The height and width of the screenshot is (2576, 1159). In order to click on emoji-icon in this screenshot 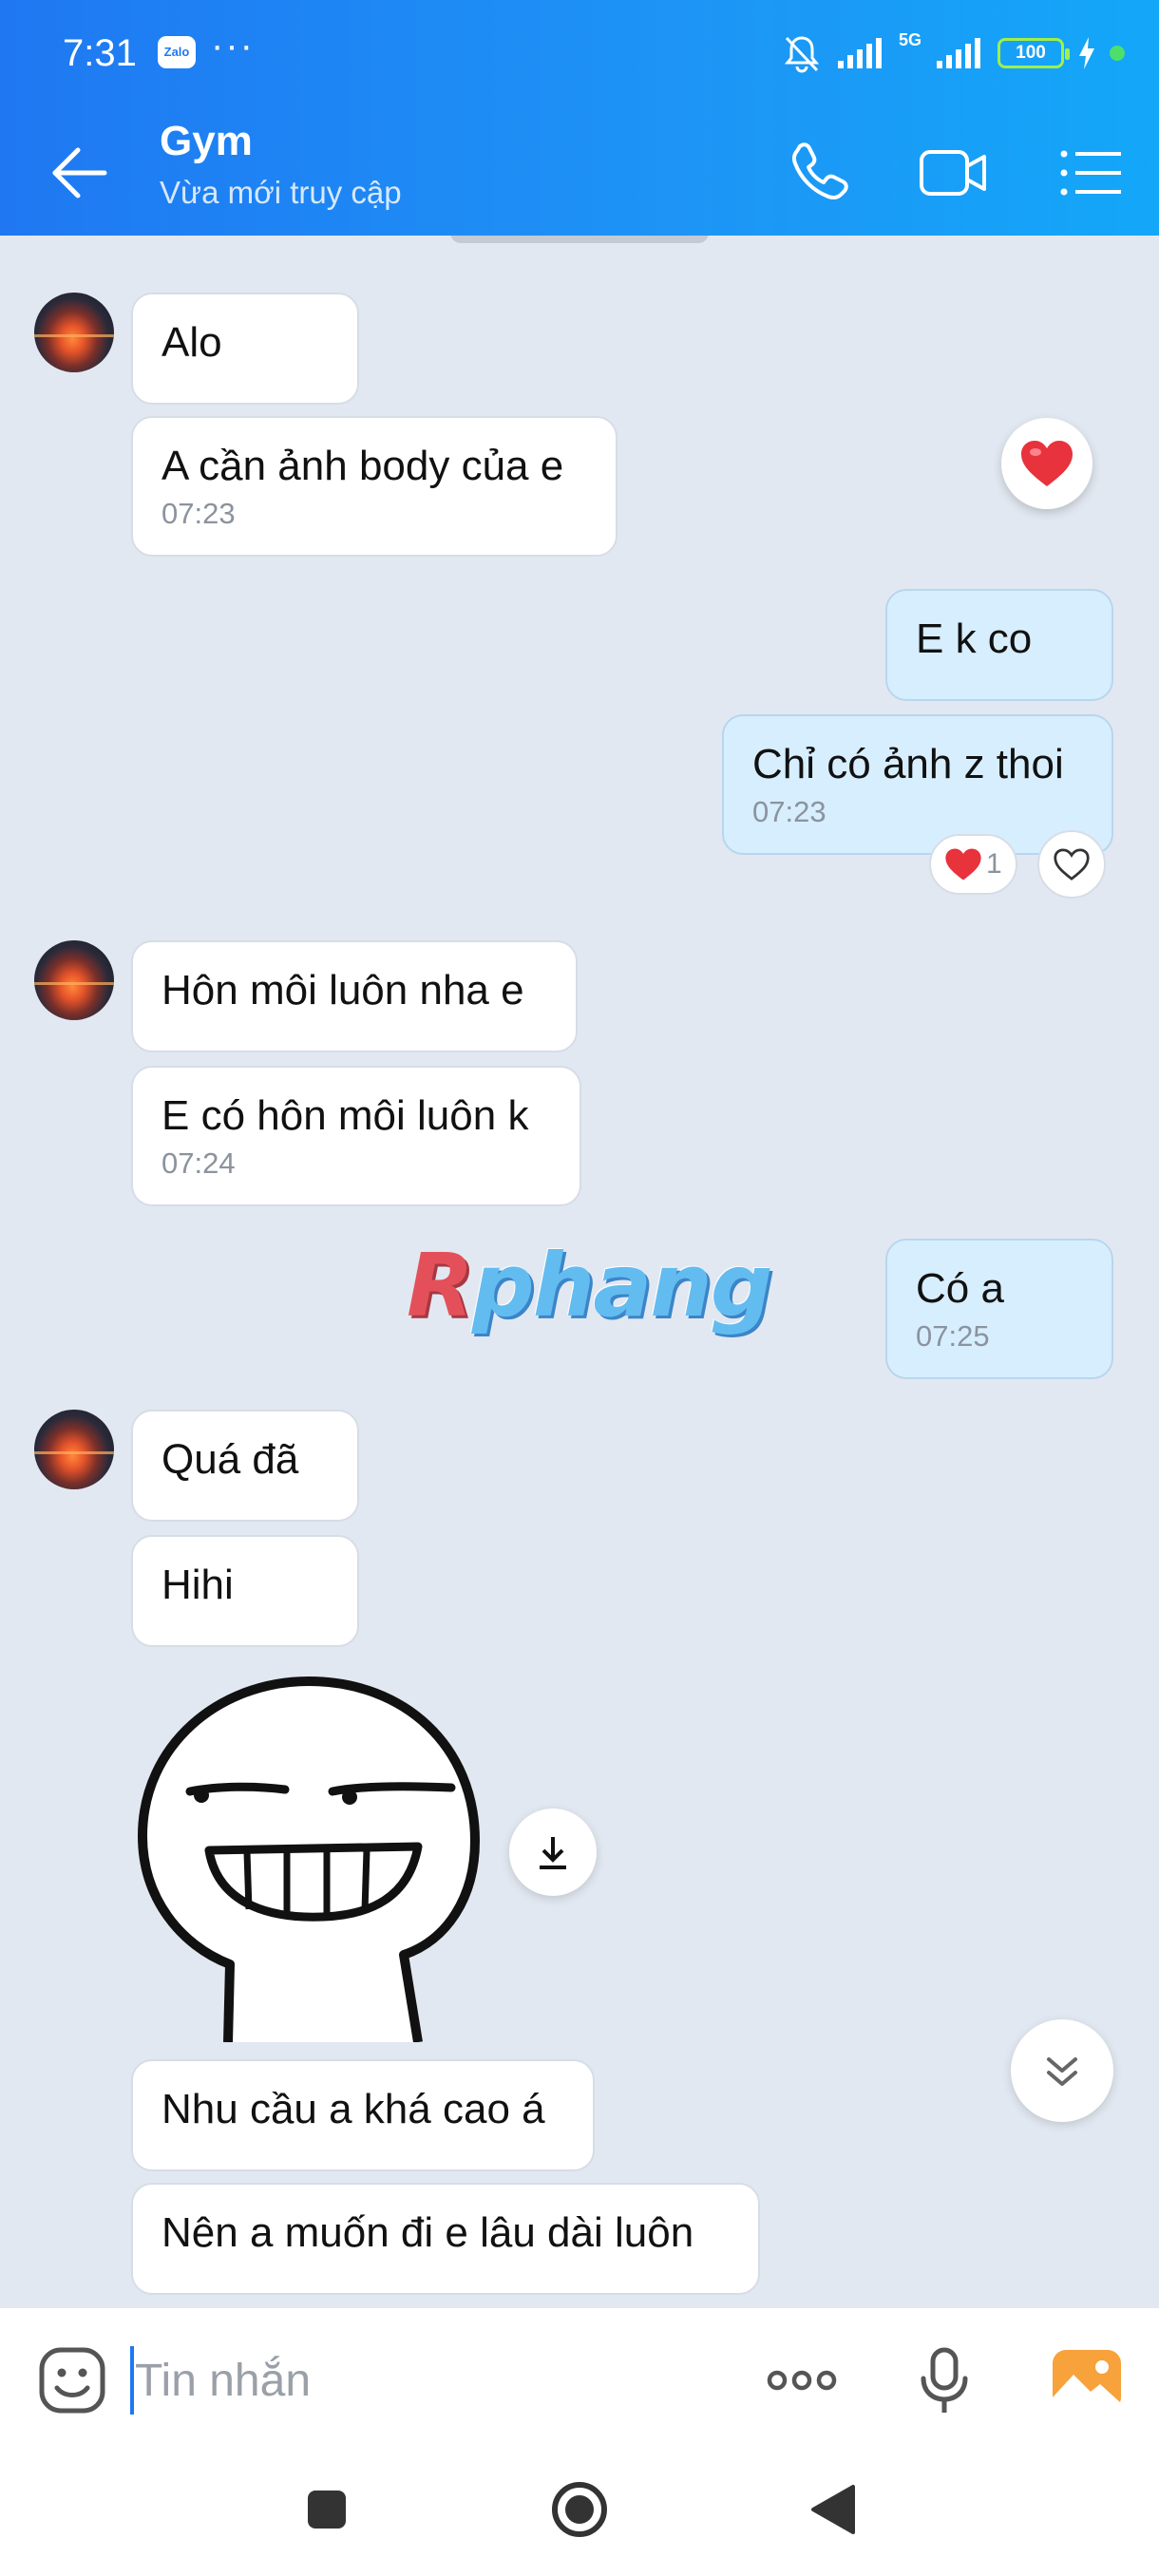, I will do `click(72, 2380)`.